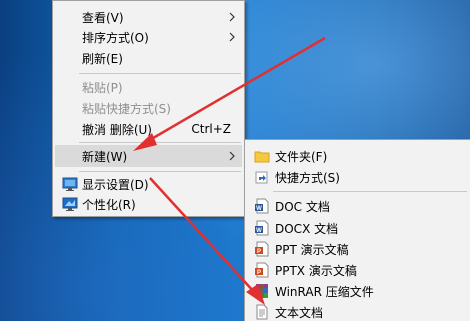 The height and width of the screenshot is (321, 470). Describe the element at coordinates (316, 270) in the screenshot. I see `submenu-item-label: PPTX 演示文稿` at that location.